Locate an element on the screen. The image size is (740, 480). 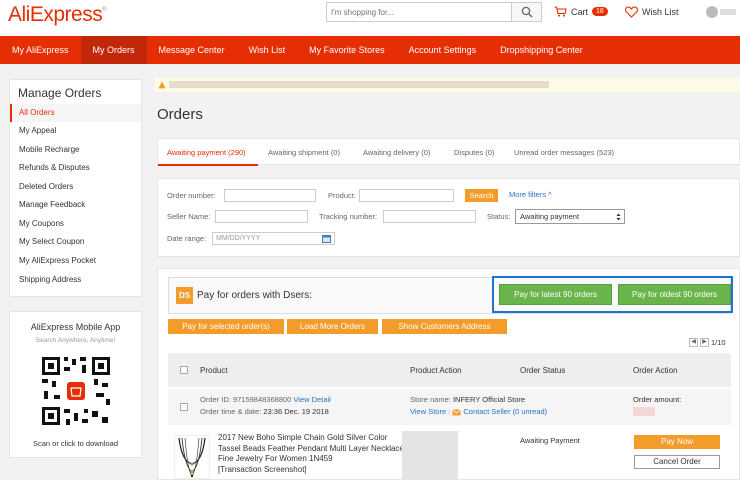
sidebar-item-mobile-recharge: Mobile Recharge is located at coordinates (75, 150).